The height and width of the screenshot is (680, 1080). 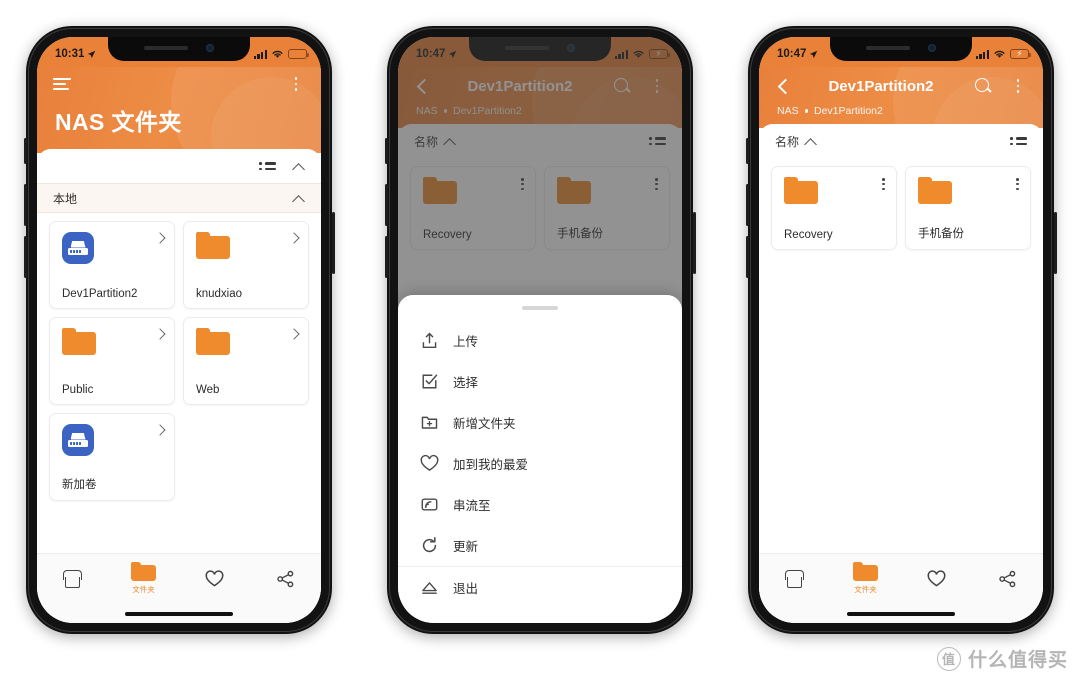 I want to click on list-item: Recovery, so click(x=834, y=208).